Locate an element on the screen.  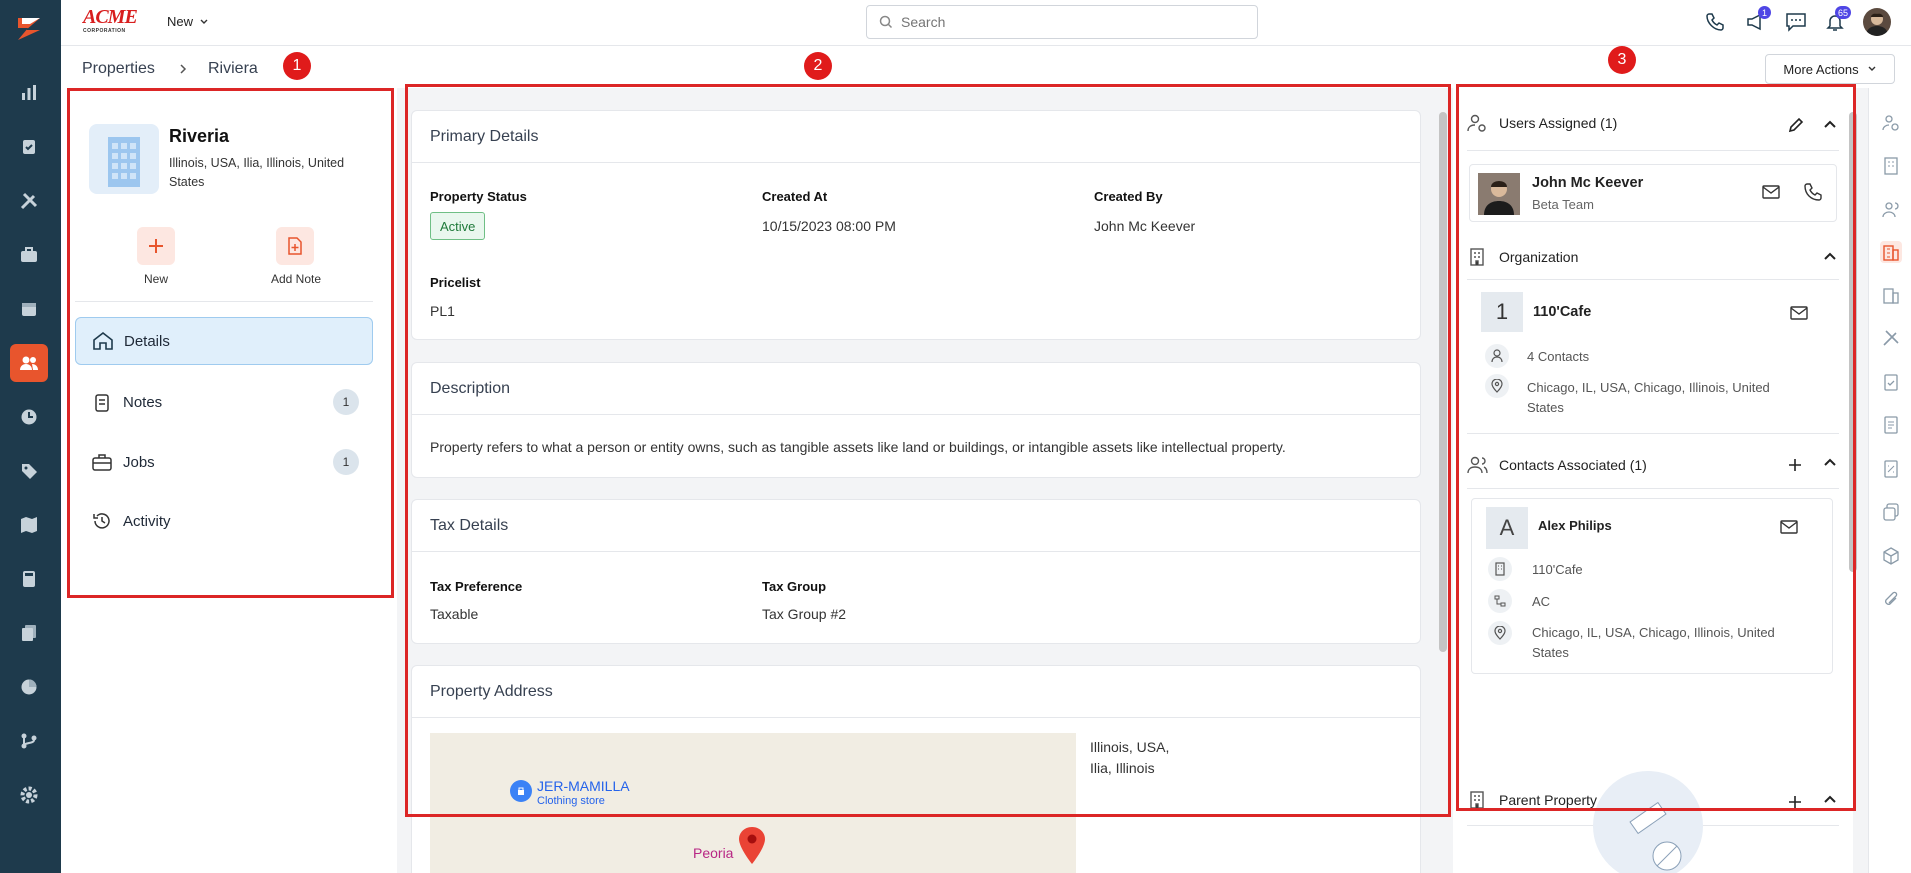
invoice-icon is located at coordinates (1891, 425).